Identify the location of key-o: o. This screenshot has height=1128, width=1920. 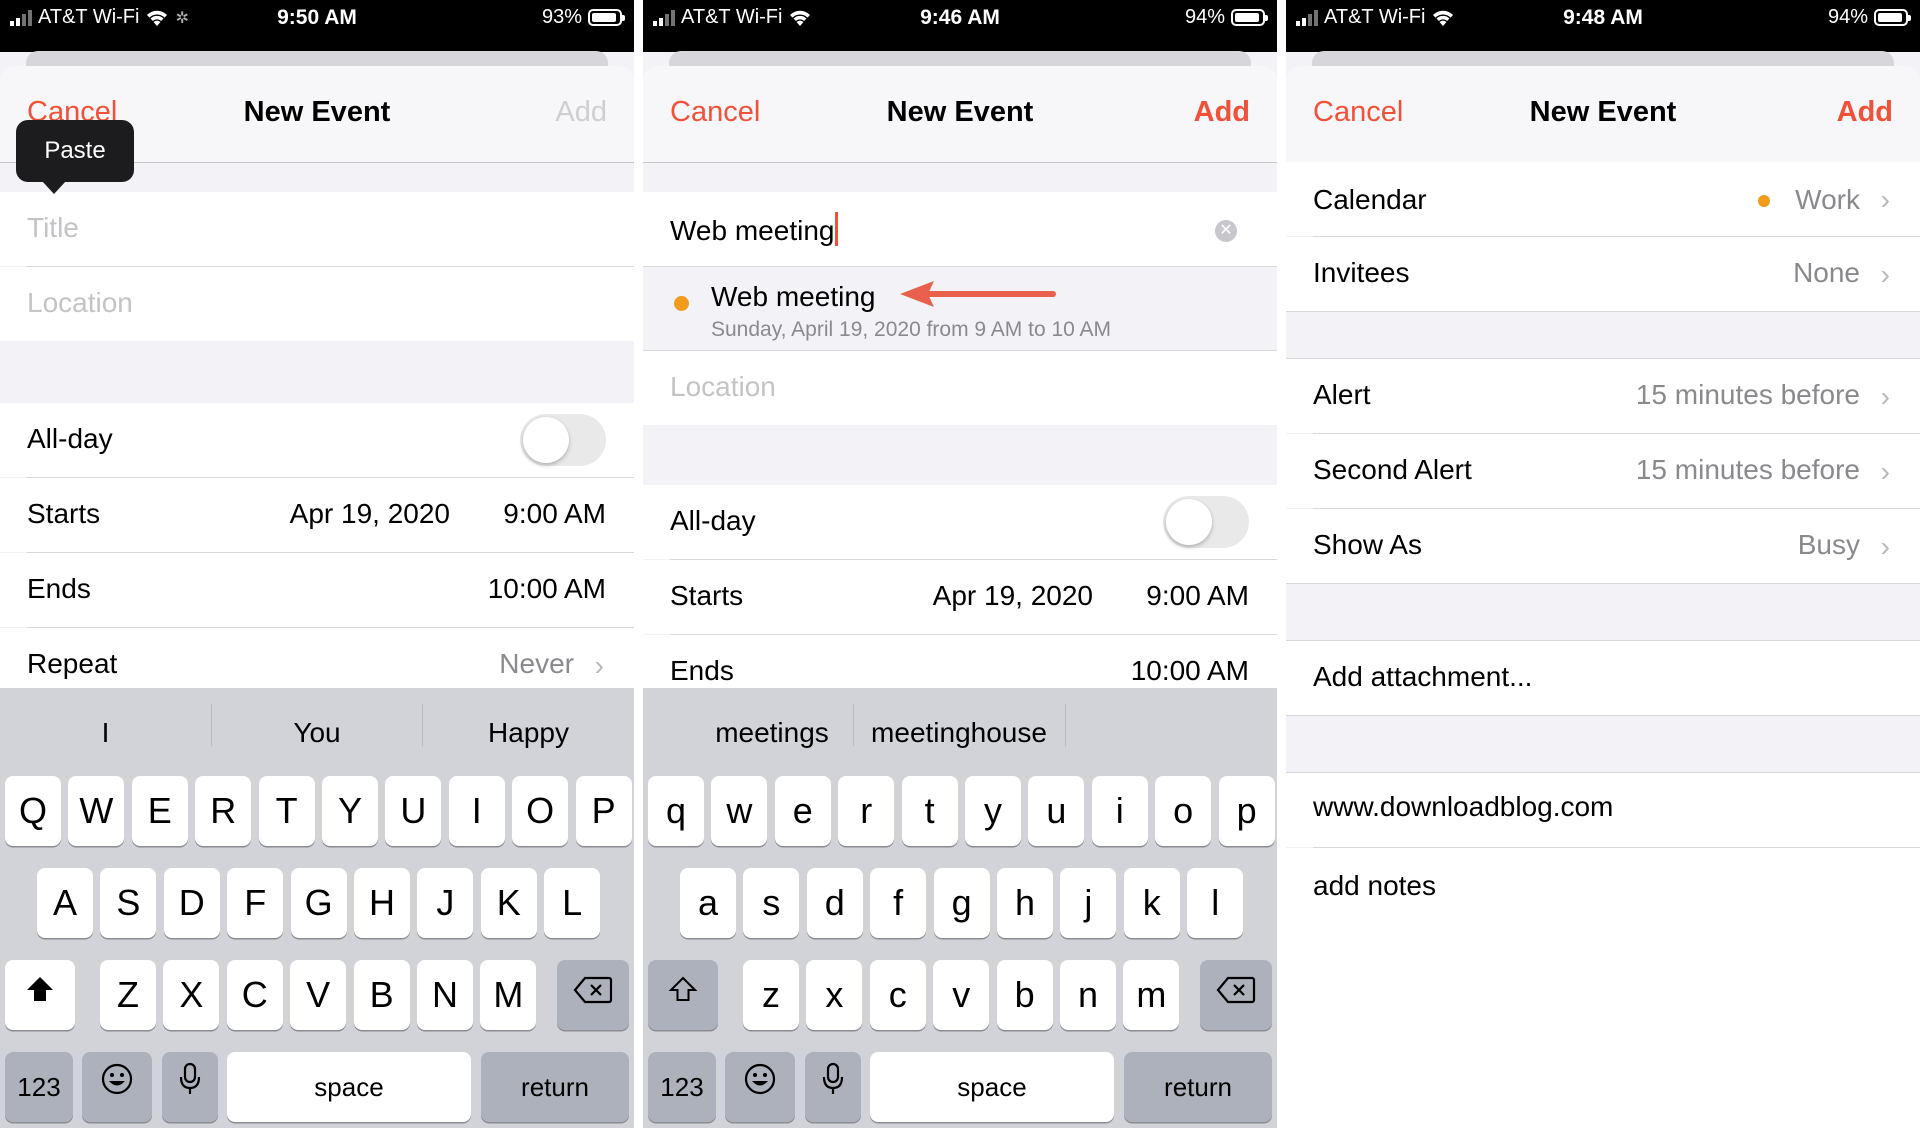
(1183, 811).